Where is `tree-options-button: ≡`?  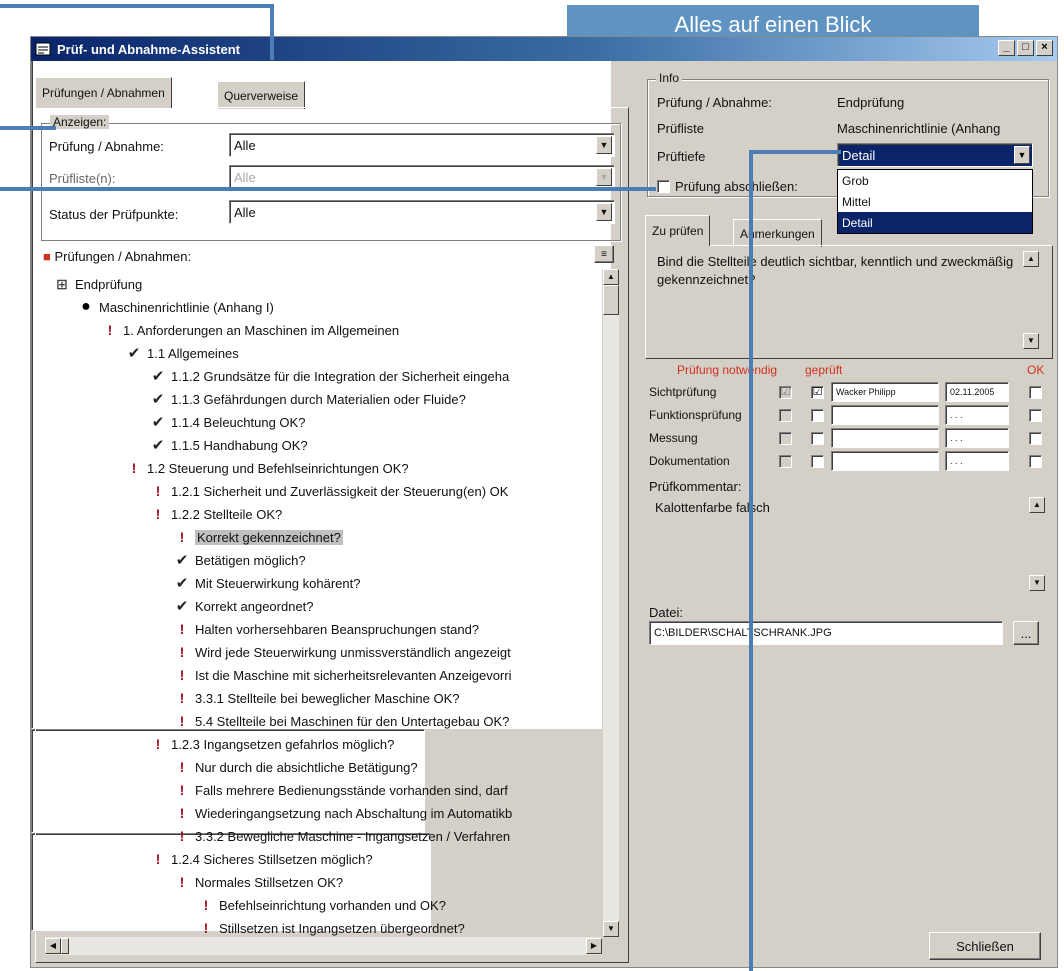
tree-options-button: ≡ is located at coordinates (604, 254).